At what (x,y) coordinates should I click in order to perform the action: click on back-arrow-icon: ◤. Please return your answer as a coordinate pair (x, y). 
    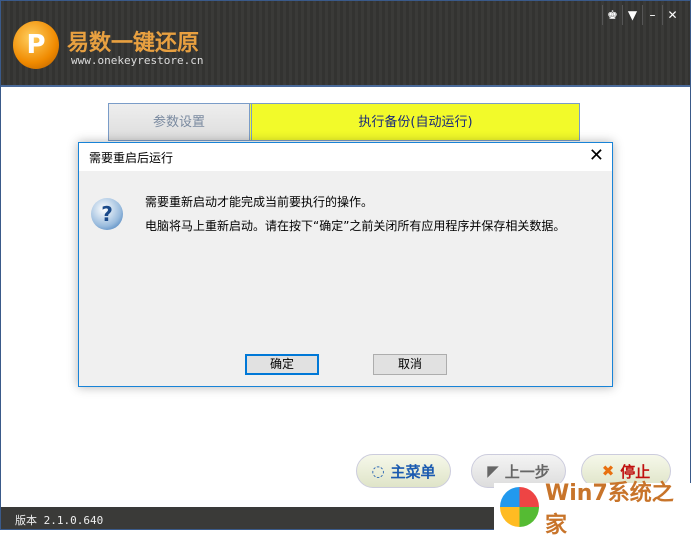
    Looking at the image, I should click on (493, 471).